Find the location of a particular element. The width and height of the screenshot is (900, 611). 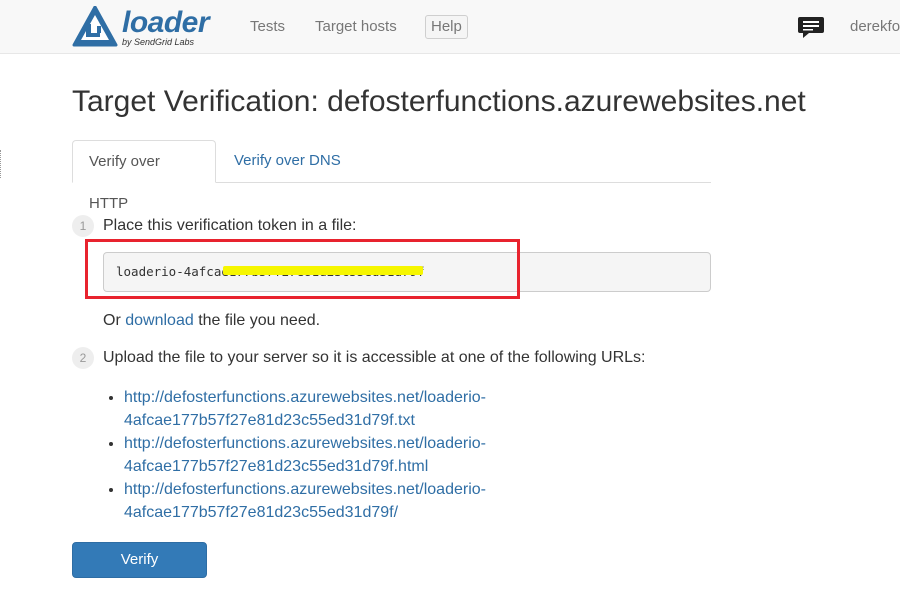

step-2-badge: 2 is located at coordinates (83, 358).